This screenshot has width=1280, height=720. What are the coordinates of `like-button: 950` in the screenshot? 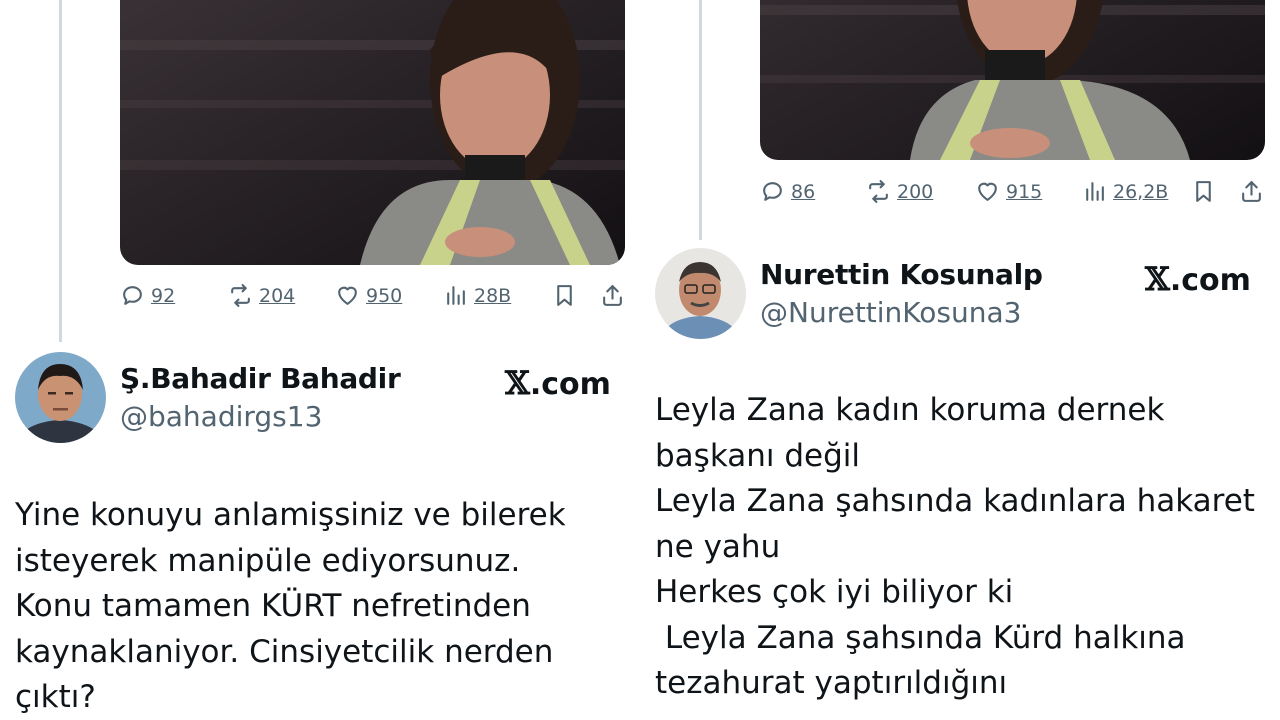 It's located at (368, 295).